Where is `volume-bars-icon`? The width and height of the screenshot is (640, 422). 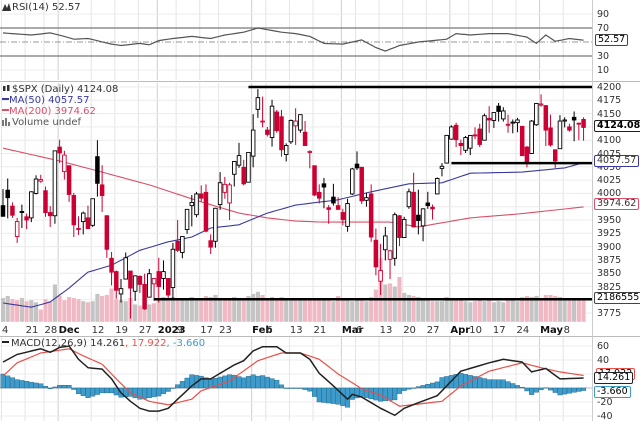
volume-bars-icon is located at coordinates (6, 122).